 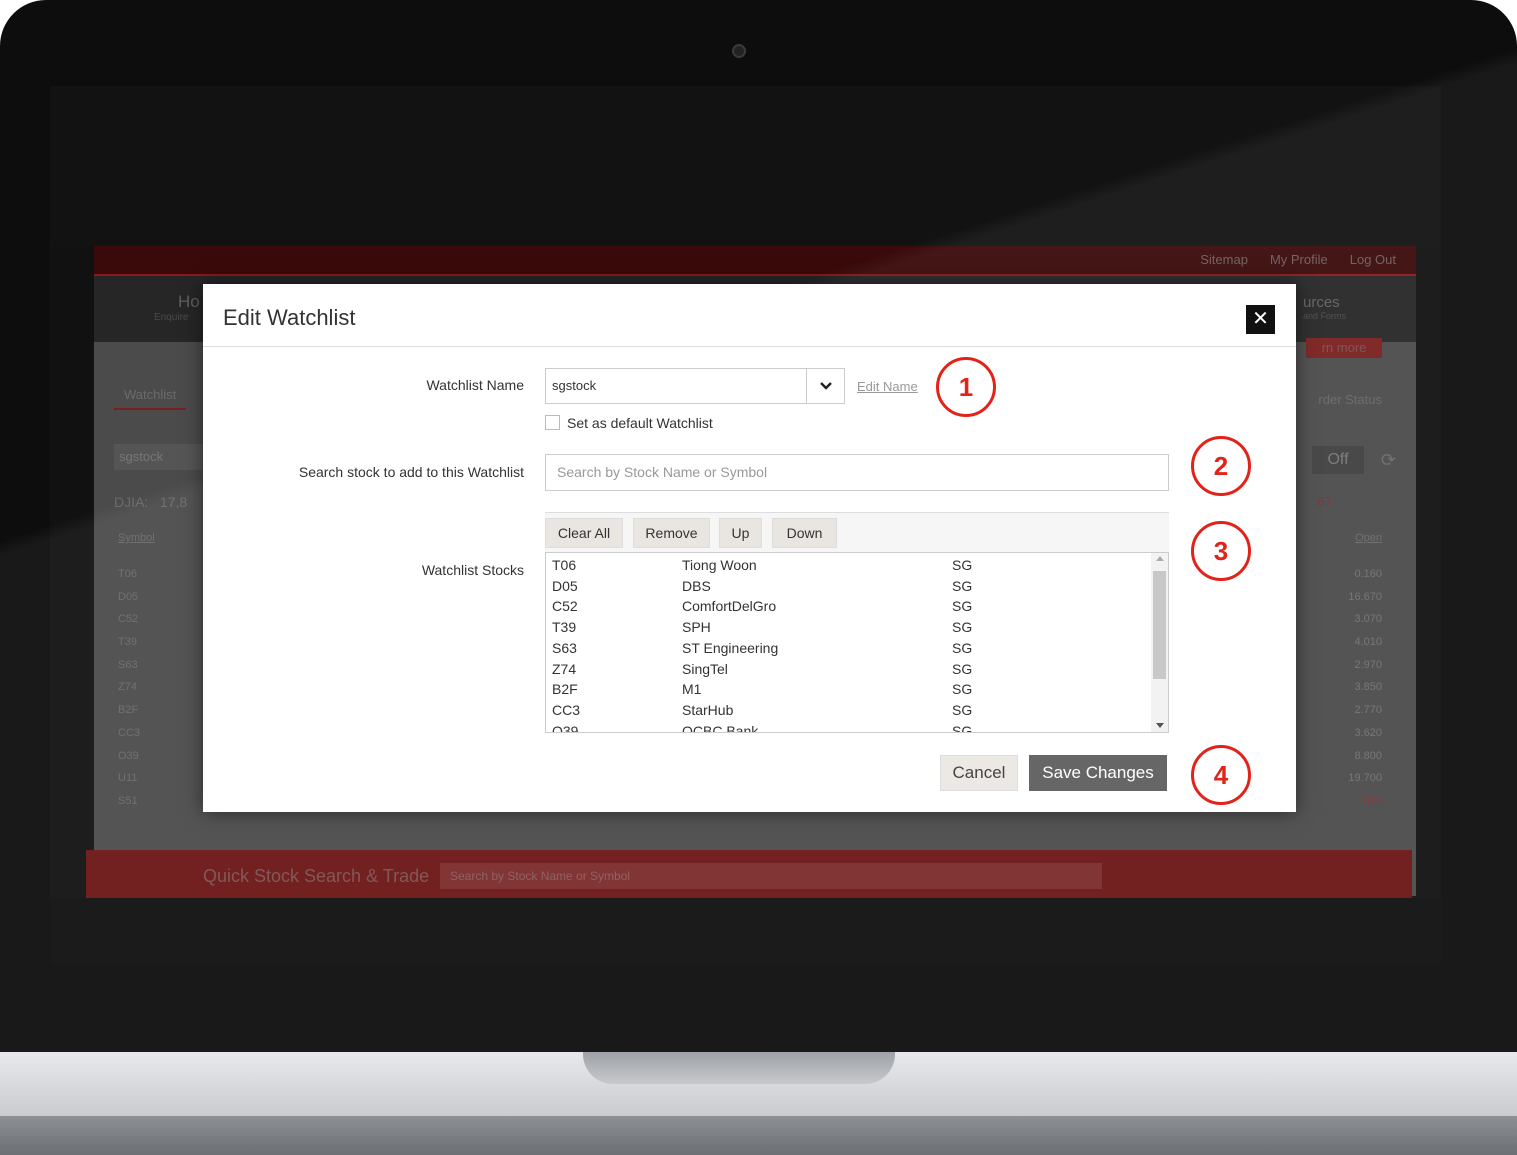 What do you see at coordinates (1365, 778) in the screenshot?
I see `open-value: 19.700` at bounding box center [1365, 778].